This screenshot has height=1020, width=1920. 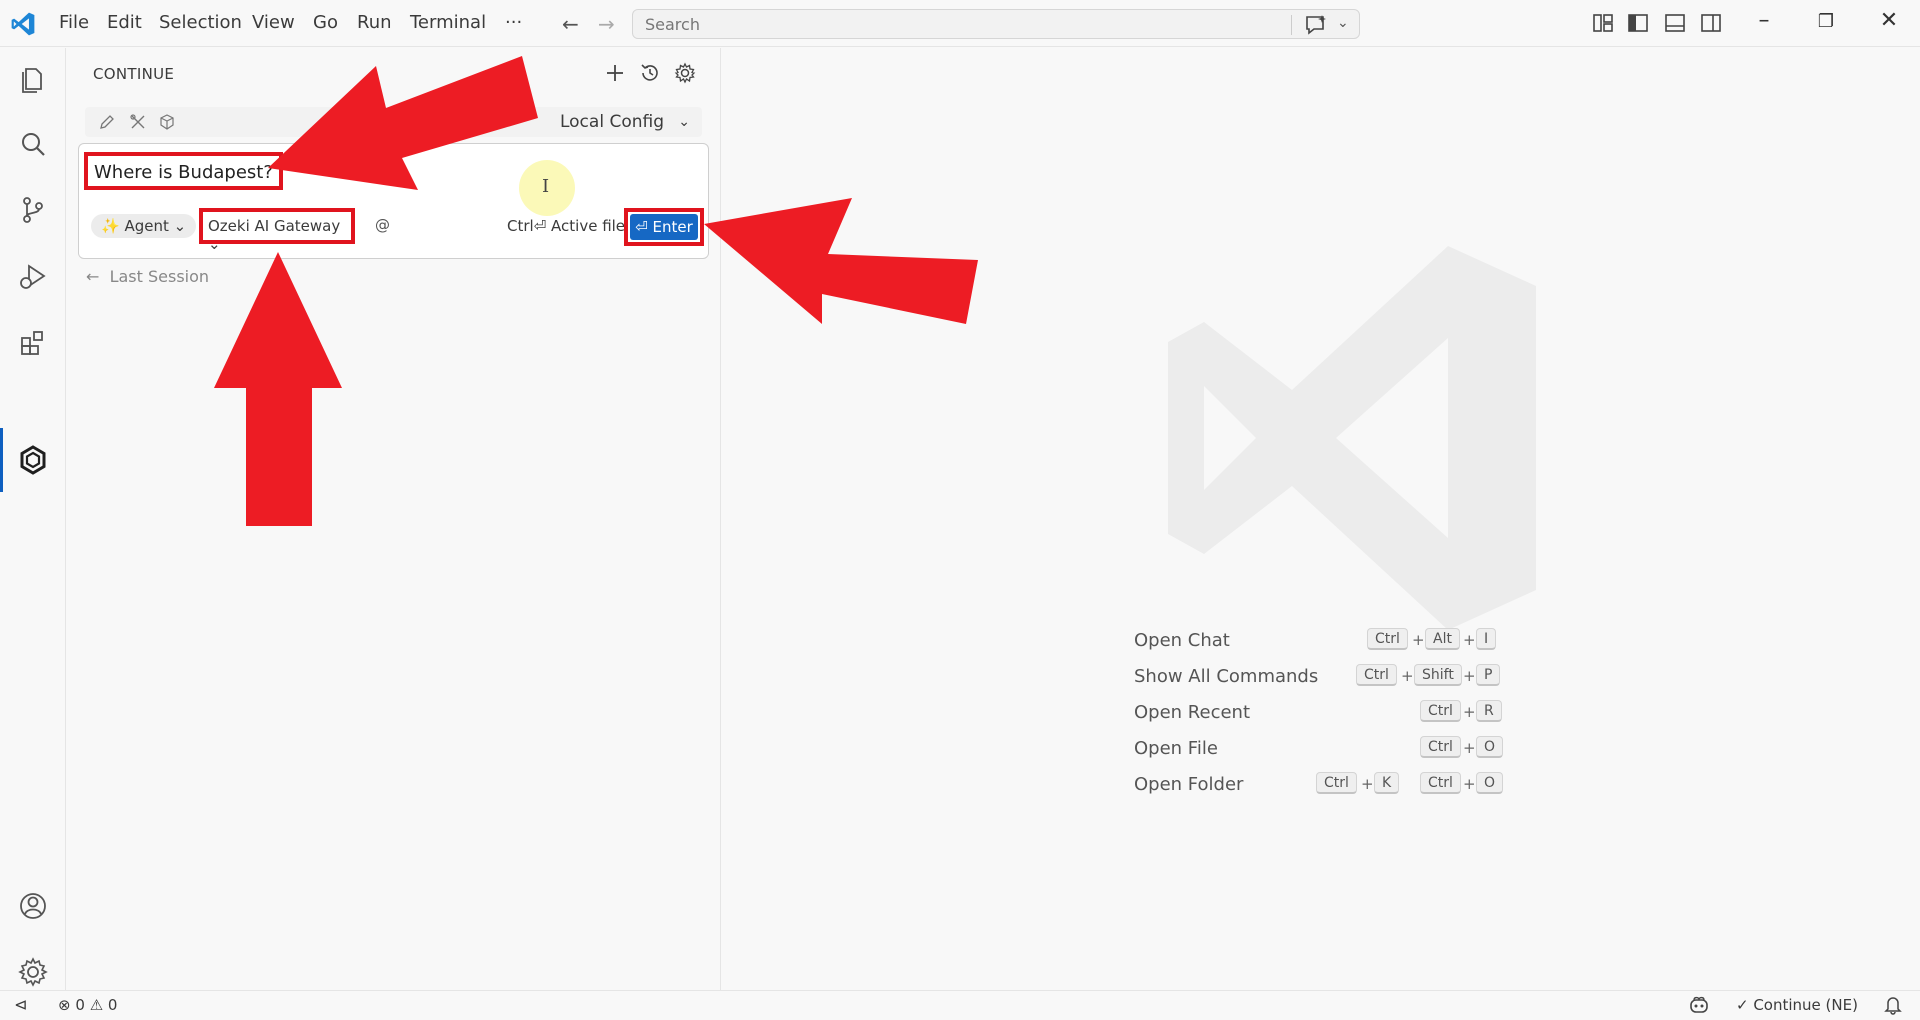 I want to click on panel-title: CONTINUE, so click(x=134, y=74).